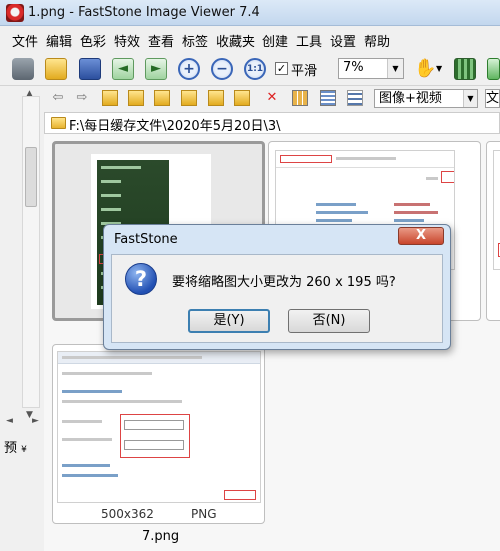  Describe the element at coordinates (93, 40) in the screenshot. I see `menu-color: 色彩` at that location.